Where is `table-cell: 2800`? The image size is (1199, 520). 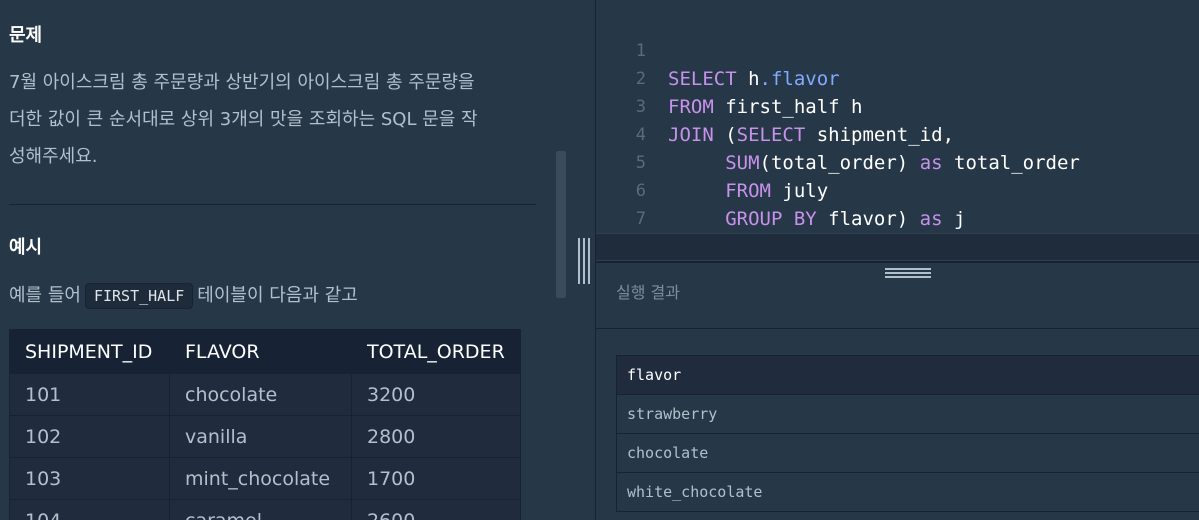
table-cell: 2800 is located at coordinates (436, 436).